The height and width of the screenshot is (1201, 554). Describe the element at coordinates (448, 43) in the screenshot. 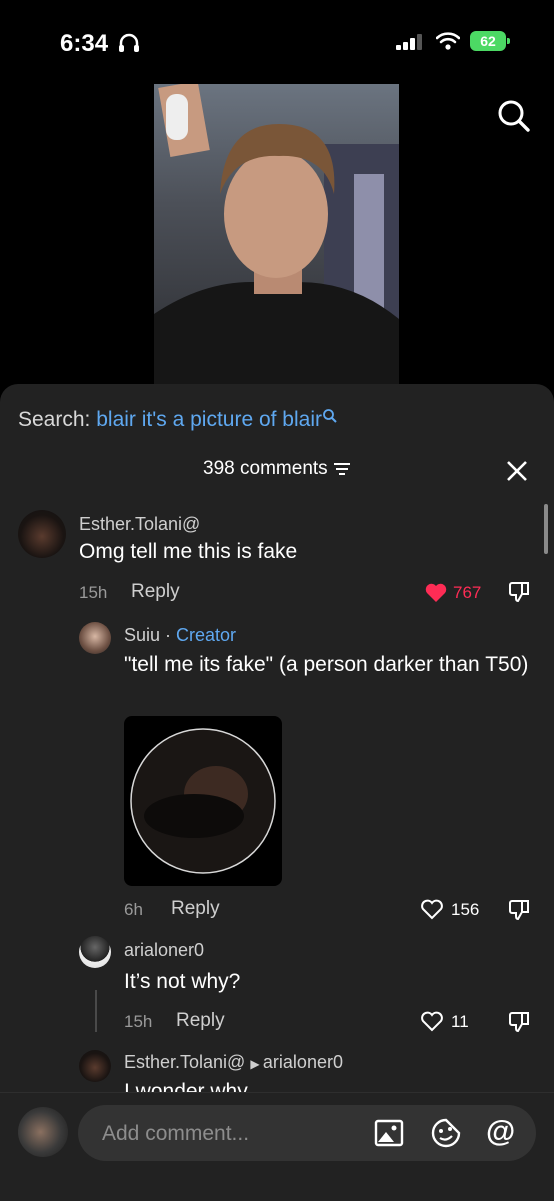

I see `wifi-icon` at that location.